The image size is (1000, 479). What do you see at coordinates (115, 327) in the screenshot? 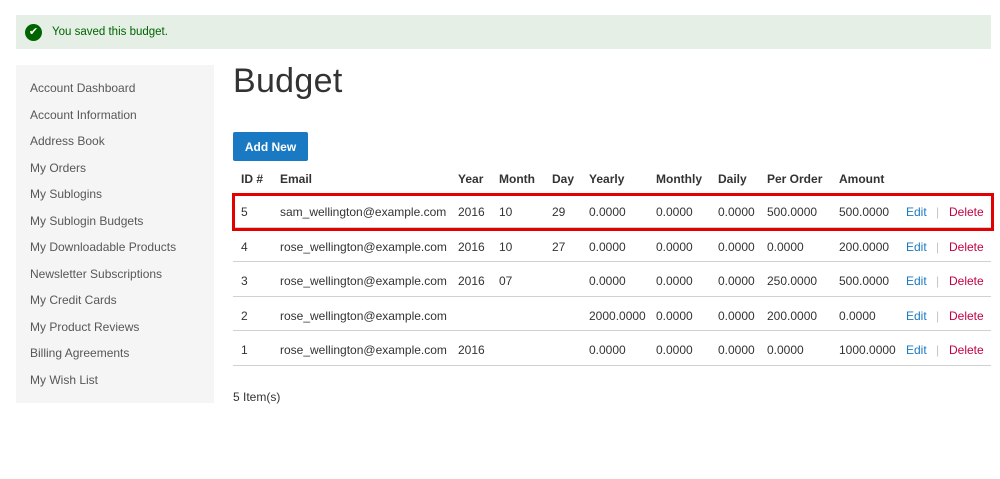
I see `sidebar-item-my-product-reviews: My Product Reviews` at bounding box center [115, 327].